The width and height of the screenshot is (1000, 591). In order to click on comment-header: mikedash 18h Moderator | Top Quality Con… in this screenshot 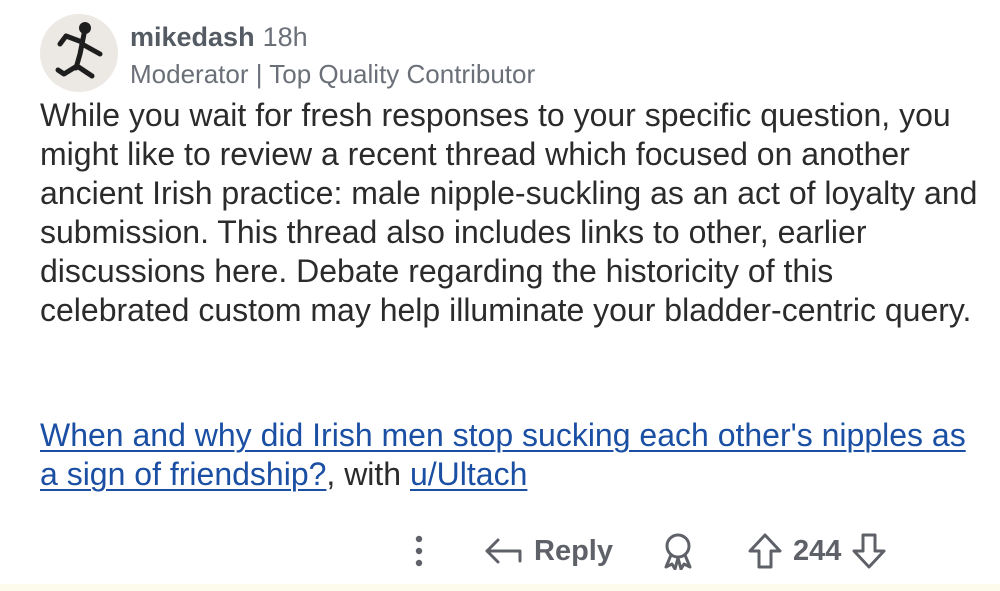, I will do `click(287, 53)`.